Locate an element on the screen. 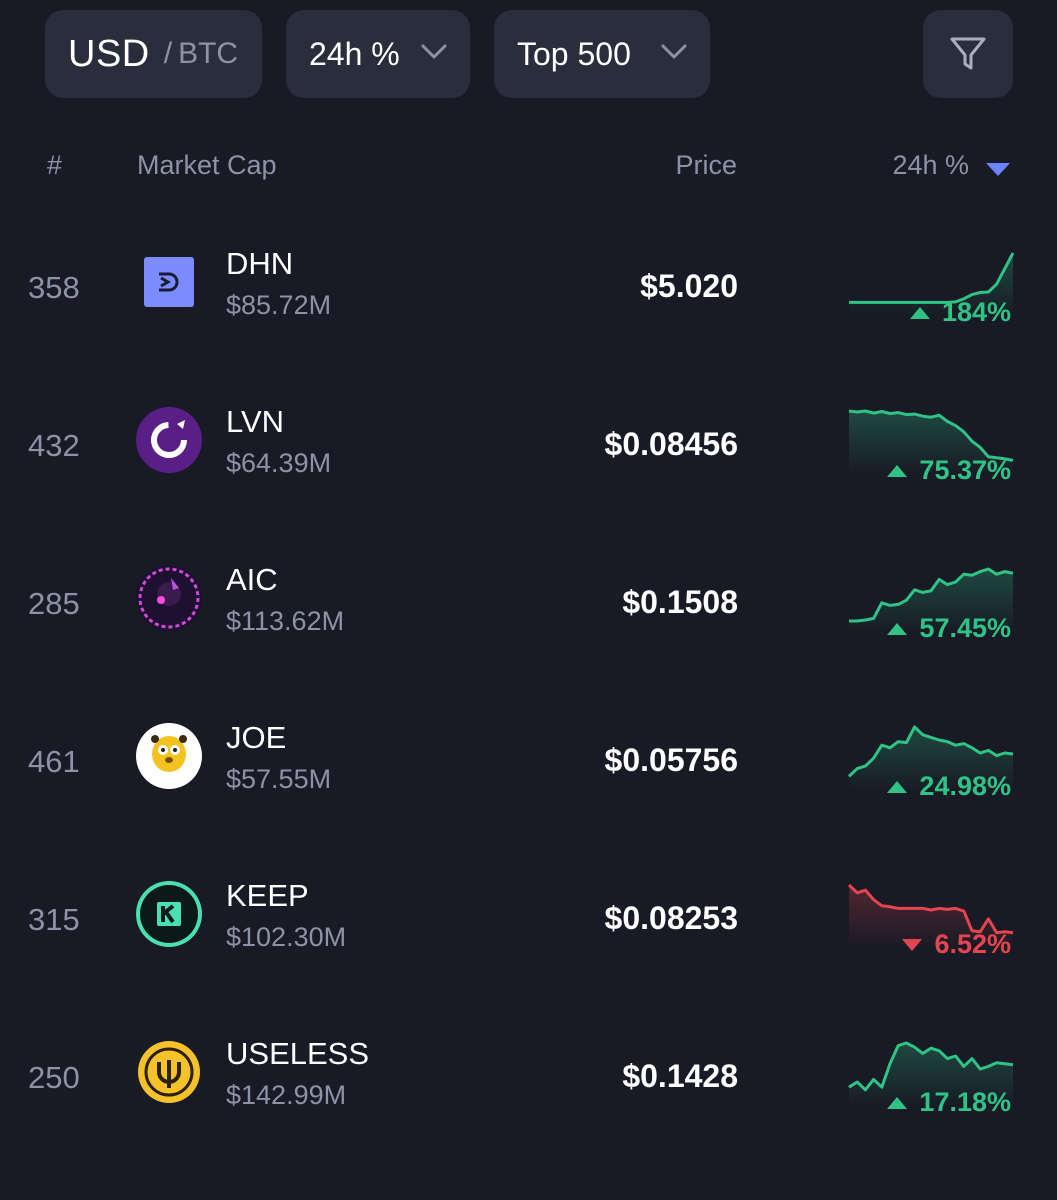 This screenshot has width=1057, height=1200. coin-row: 461 JOE $57.55M $0.05756 24.98% is located at coordinates (528, 776).